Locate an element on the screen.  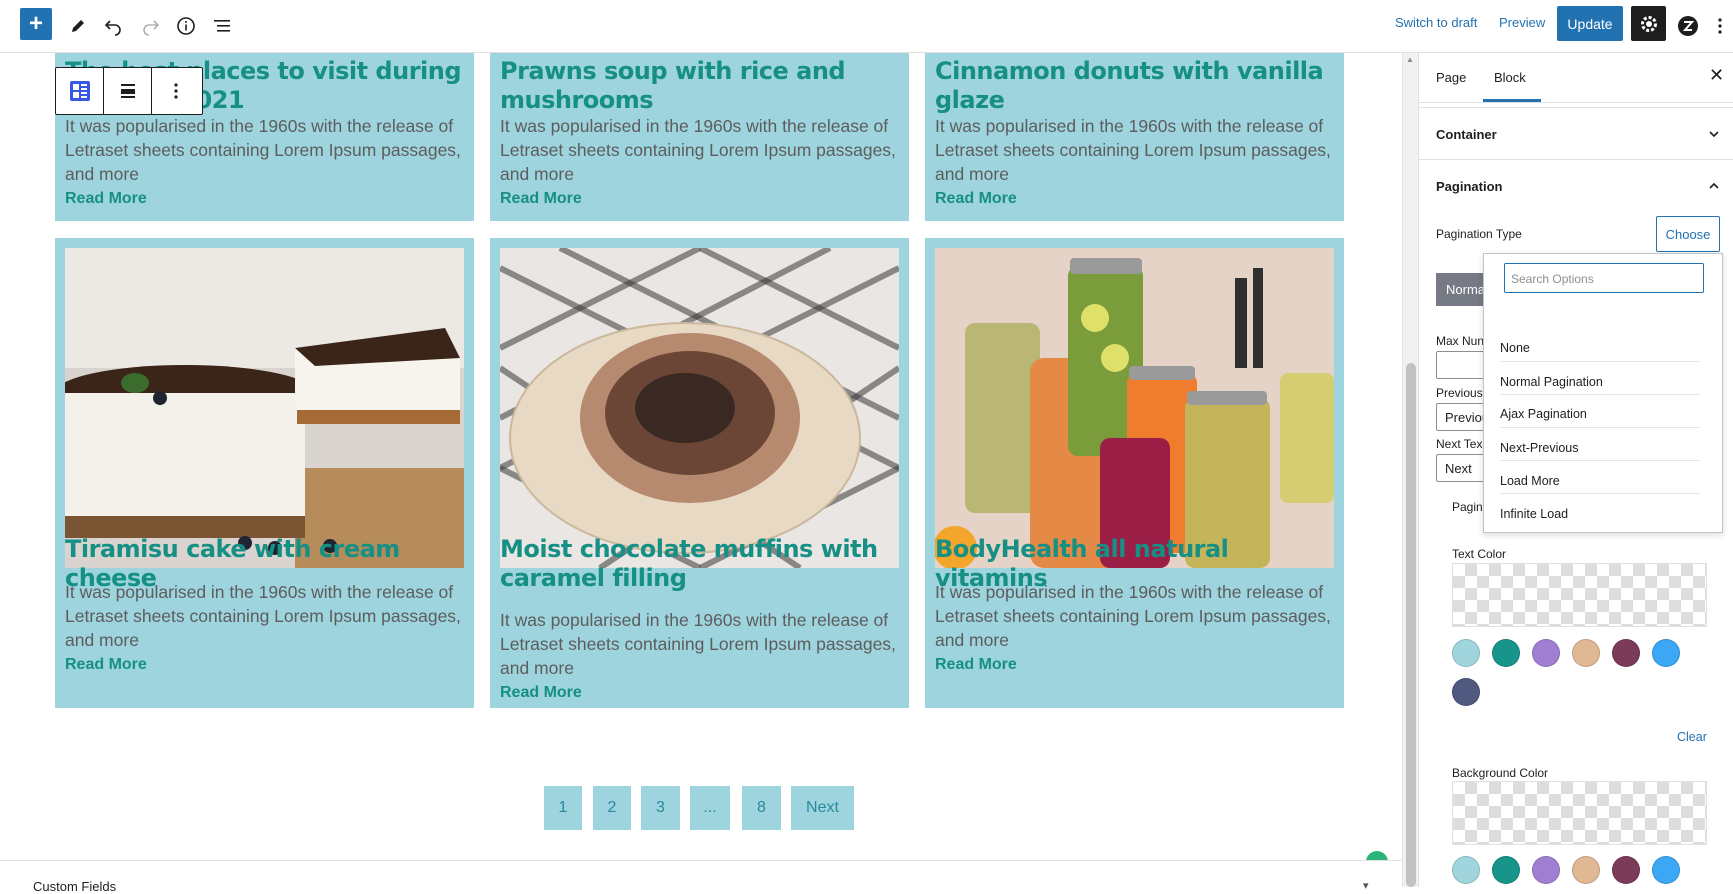
post-title: Cinnamon donuts with vanilla glaze is located at coordinates (1135, 86).